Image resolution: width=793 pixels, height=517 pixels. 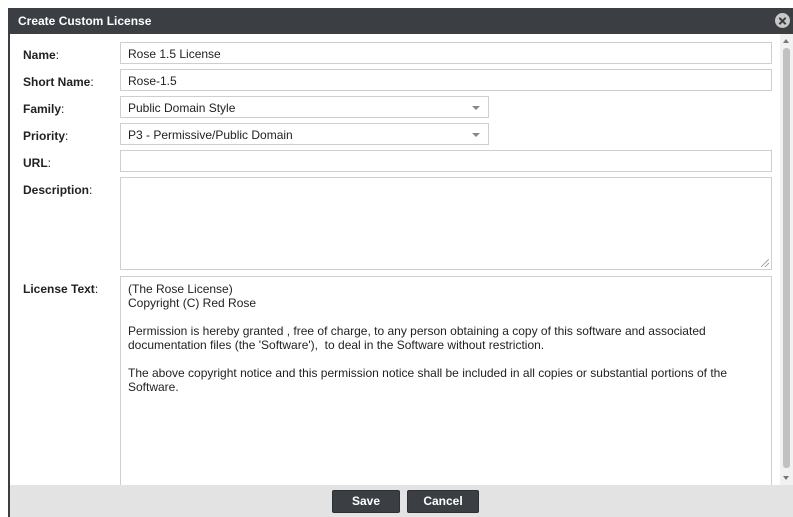 I want to click on save-button: Save, so click(x=366, y=501).